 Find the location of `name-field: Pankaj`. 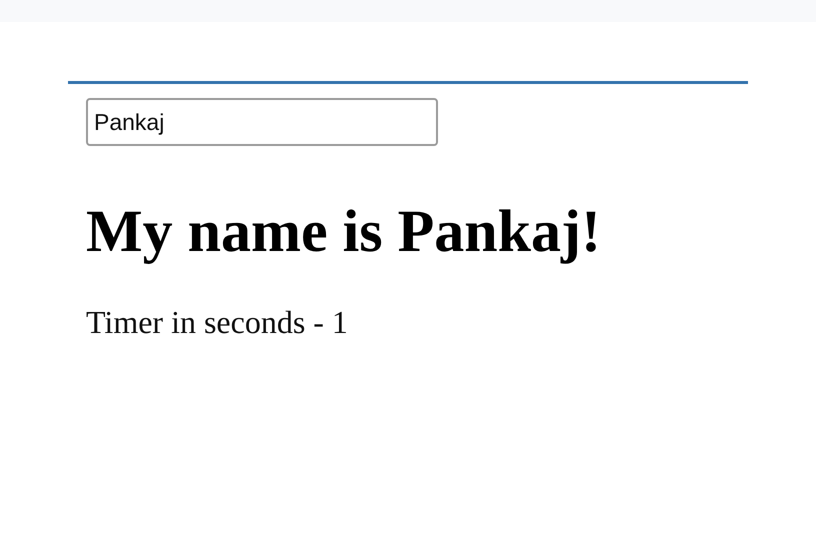

name-field: Pankaj is located at coordinates (262, 122).